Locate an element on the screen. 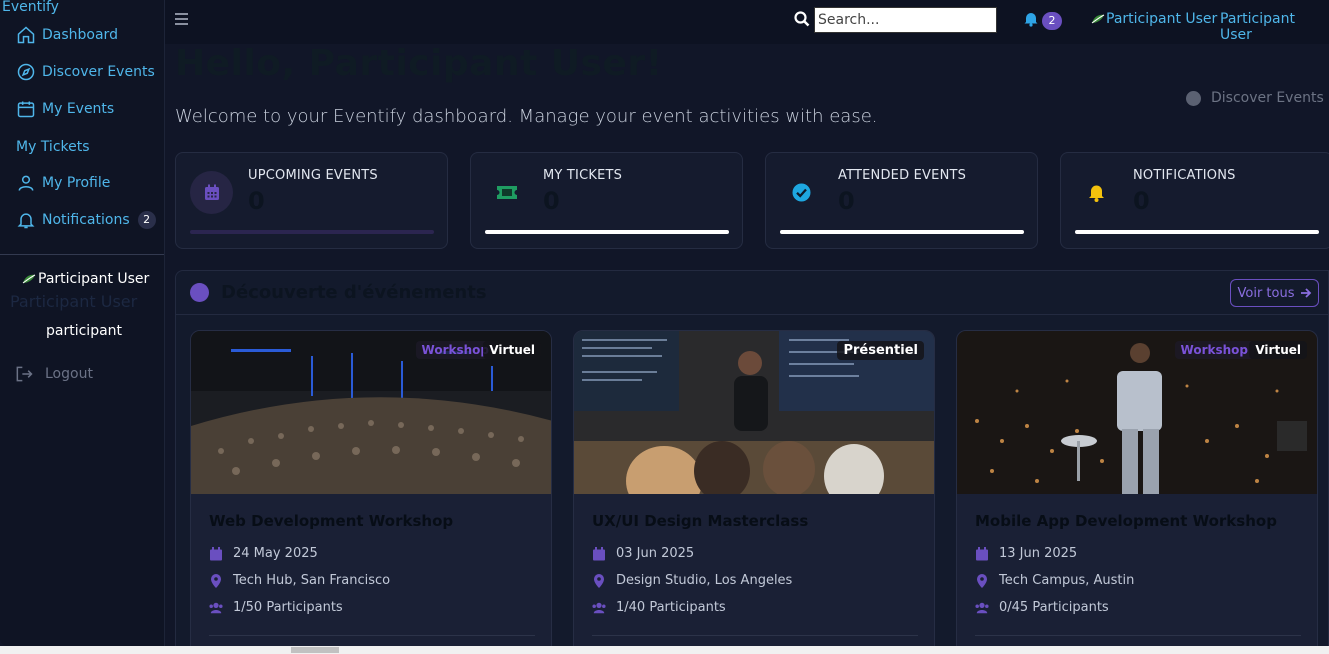 The width and height of the screenshot is (1329, 654). event-location: Design Studio, Los Angeles is located at coordinates (692, 580).